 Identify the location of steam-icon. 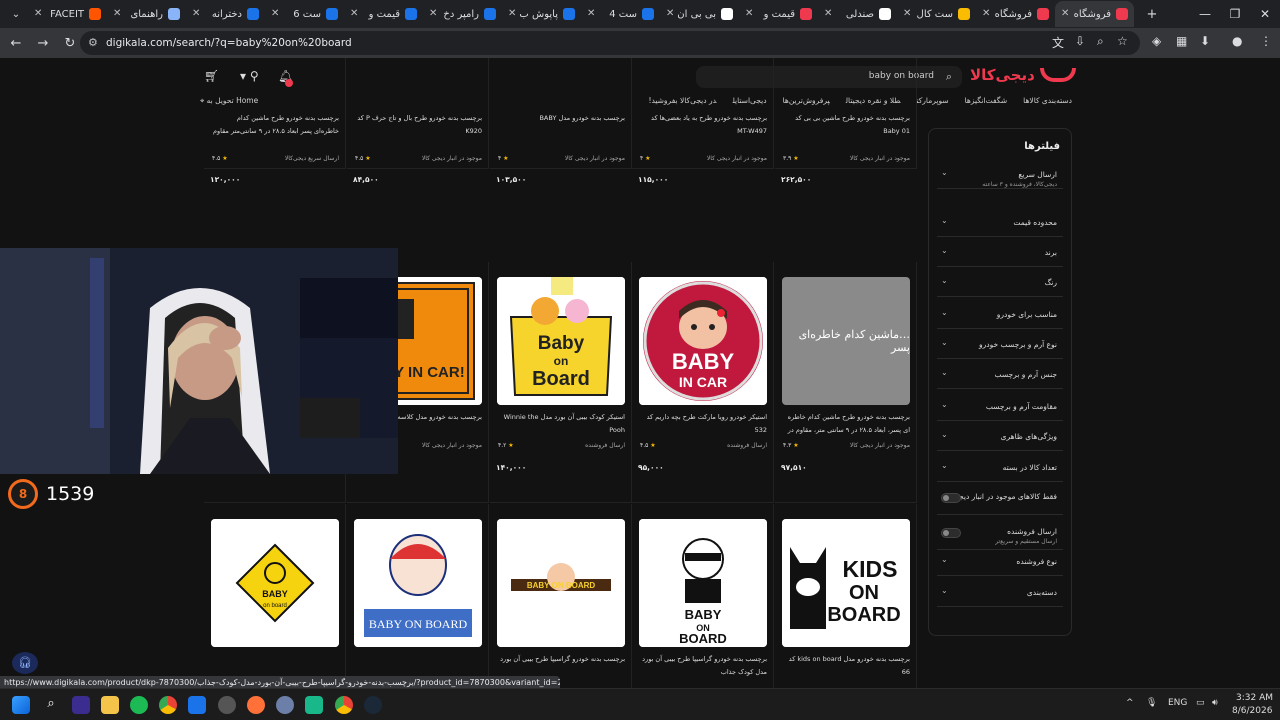
(373, 705).